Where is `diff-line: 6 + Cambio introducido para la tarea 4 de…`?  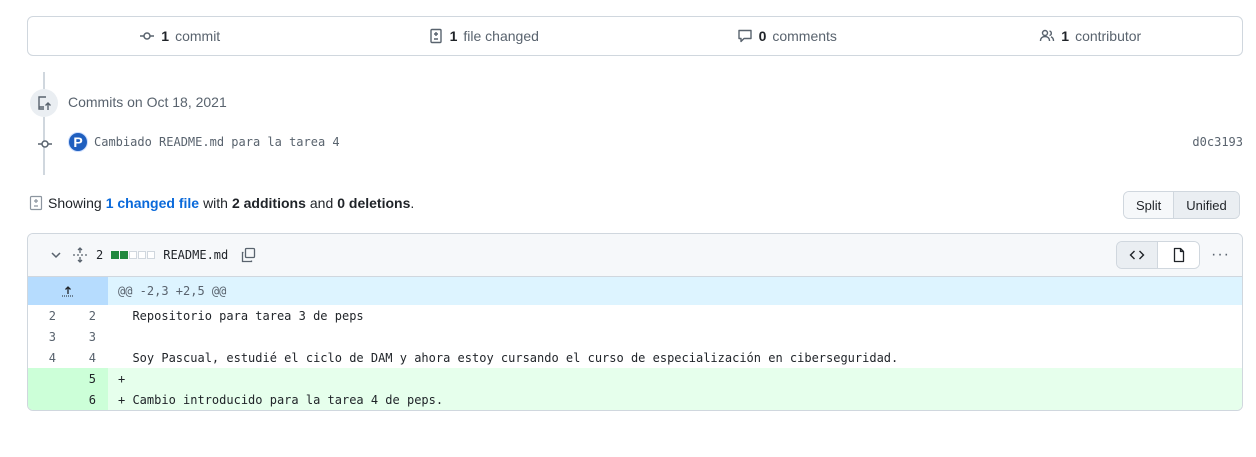
diff-line: 6 + Cambio introducido para la tarea 4 de… is located at coordinates (635, 399).